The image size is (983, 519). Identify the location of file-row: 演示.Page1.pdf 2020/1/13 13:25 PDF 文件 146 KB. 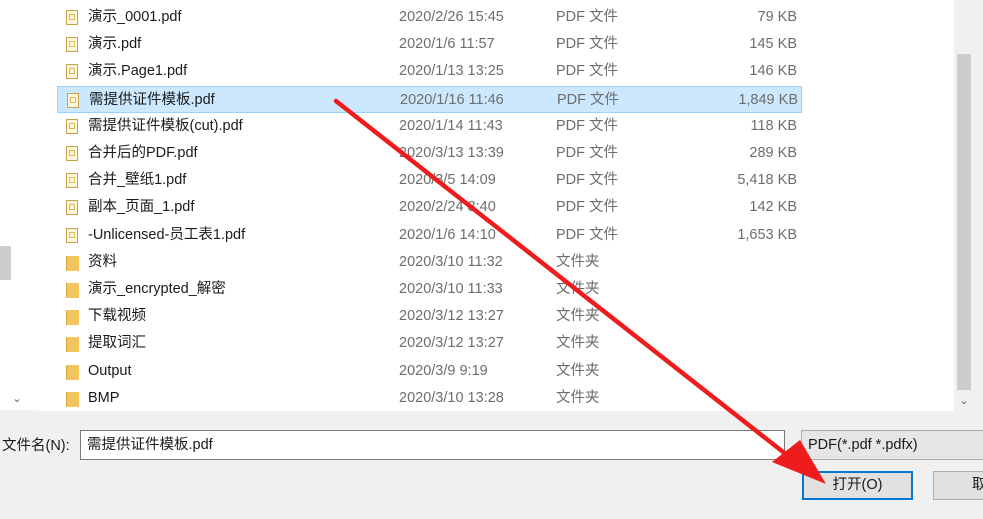
(429, 71).